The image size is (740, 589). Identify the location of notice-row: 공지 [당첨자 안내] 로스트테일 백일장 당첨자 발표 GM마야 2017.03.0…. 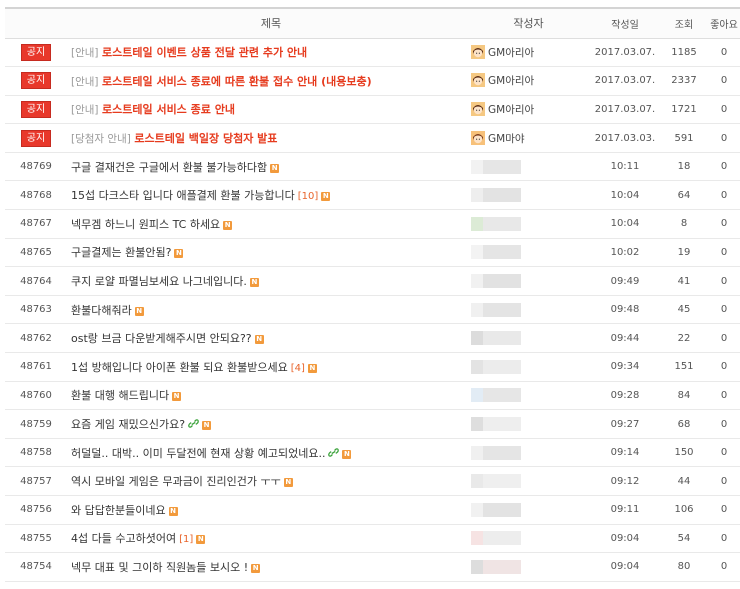
(372, 138).